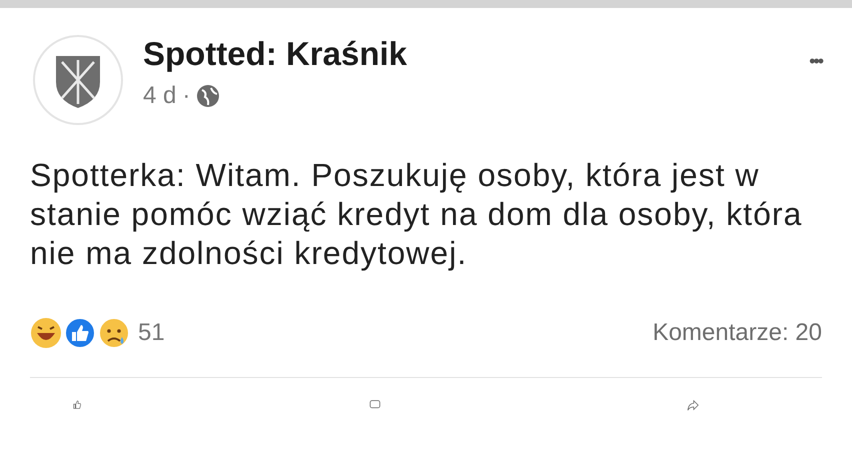 The height and width of the screenshot is (471, 852). What do you see at coordinates (275, 54) in the screenshot?
I see `page-name: Spotted: Kraśnik` at bounding box center [275, 54].